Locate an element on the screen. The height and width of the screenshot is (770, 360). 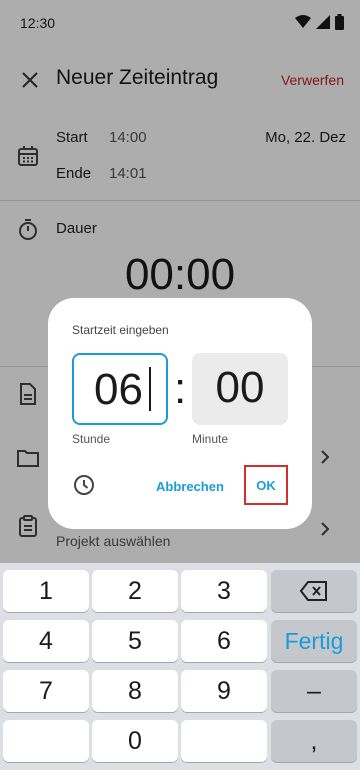
dialog-title: Startzeit eingeben is located at coordinates (120, 330).